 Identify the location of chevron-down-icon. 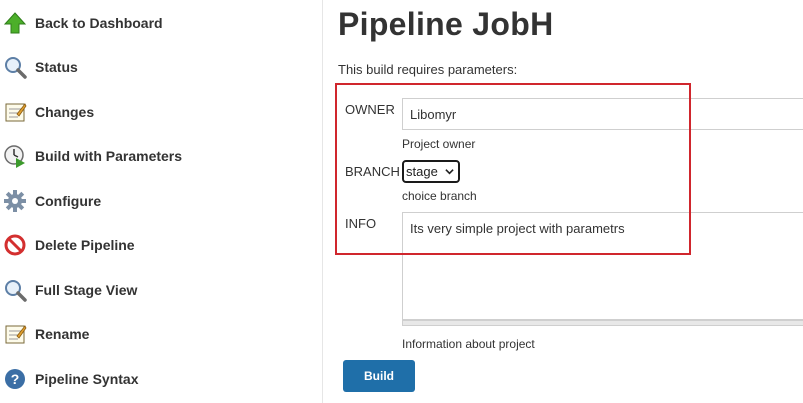
(449, 172).